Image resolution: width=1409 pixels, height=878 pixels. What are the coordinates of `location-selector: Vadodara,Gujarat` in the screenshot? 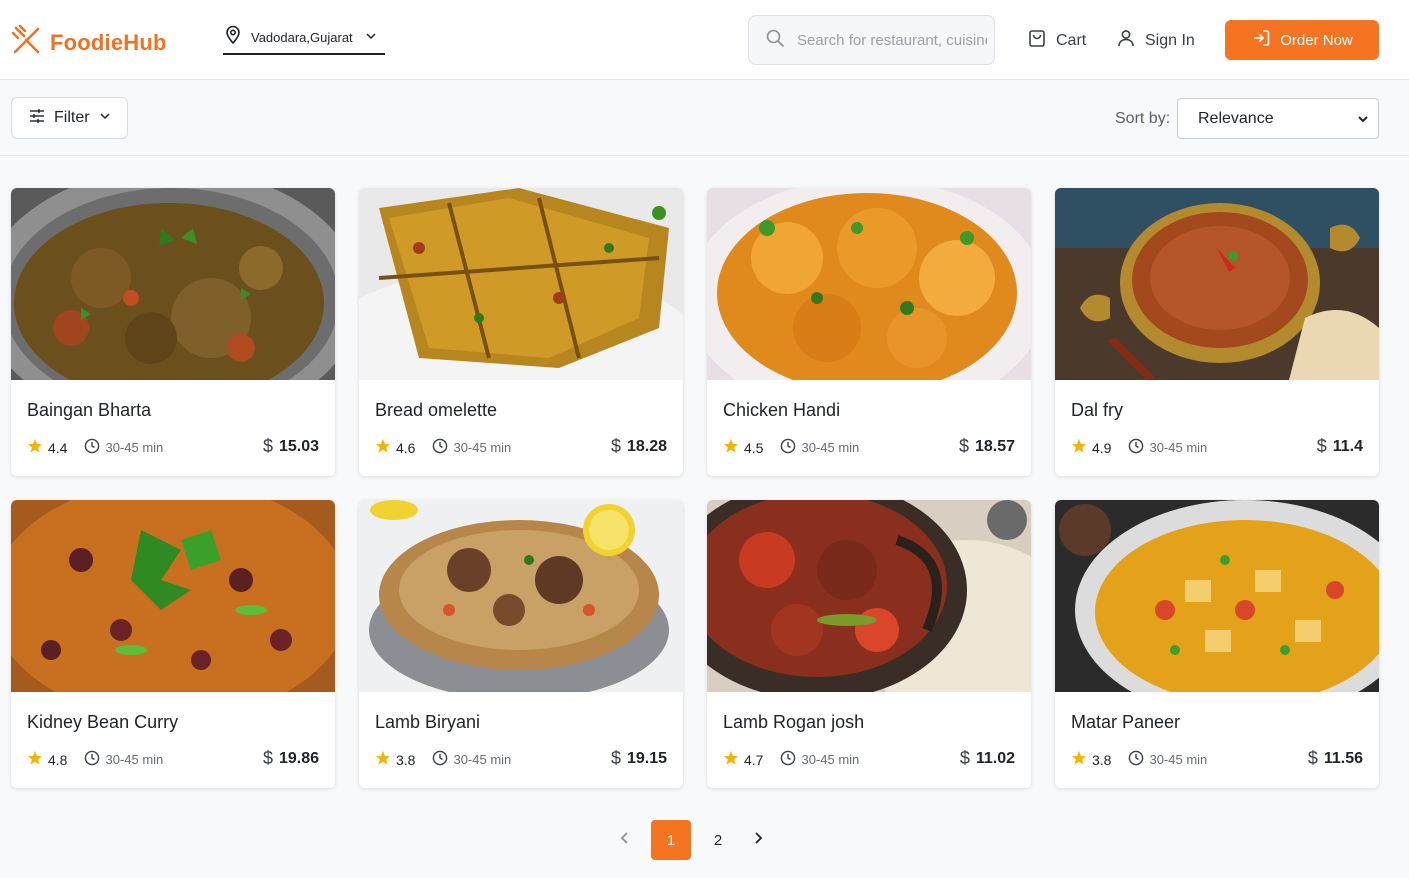 It's located at (304, 38).